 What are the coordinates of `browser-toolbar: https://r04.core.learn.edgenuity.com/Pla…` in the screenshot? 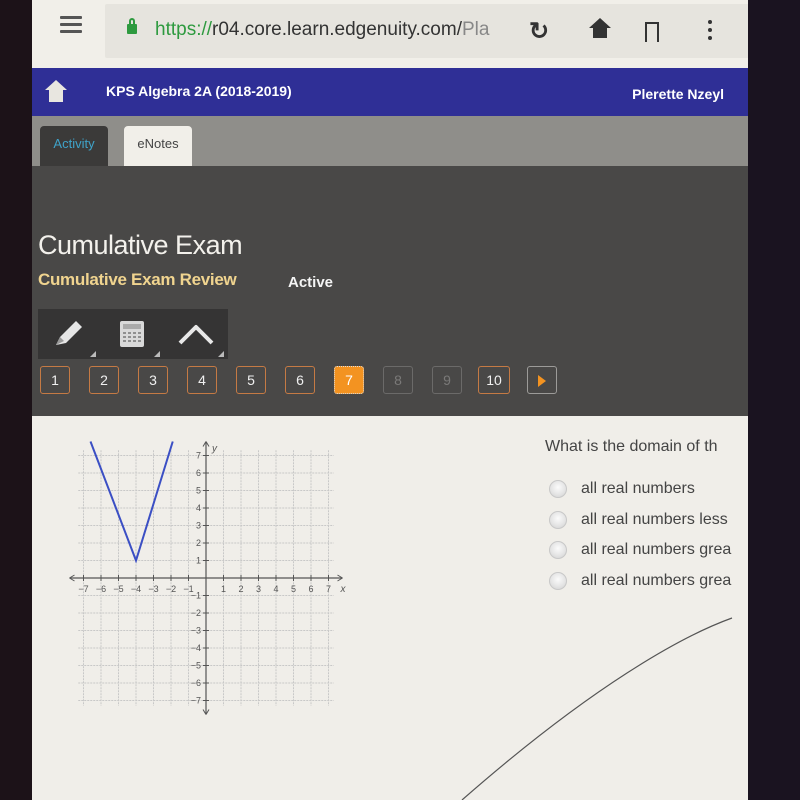 It's located at (390, 34).